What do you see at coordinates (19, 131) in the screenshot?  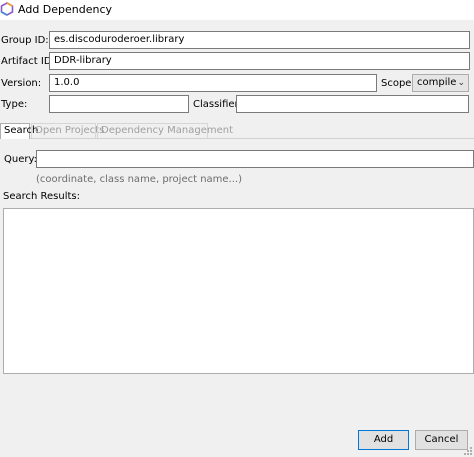 I see `tab-search: Search` at bounding box center [19, 131].